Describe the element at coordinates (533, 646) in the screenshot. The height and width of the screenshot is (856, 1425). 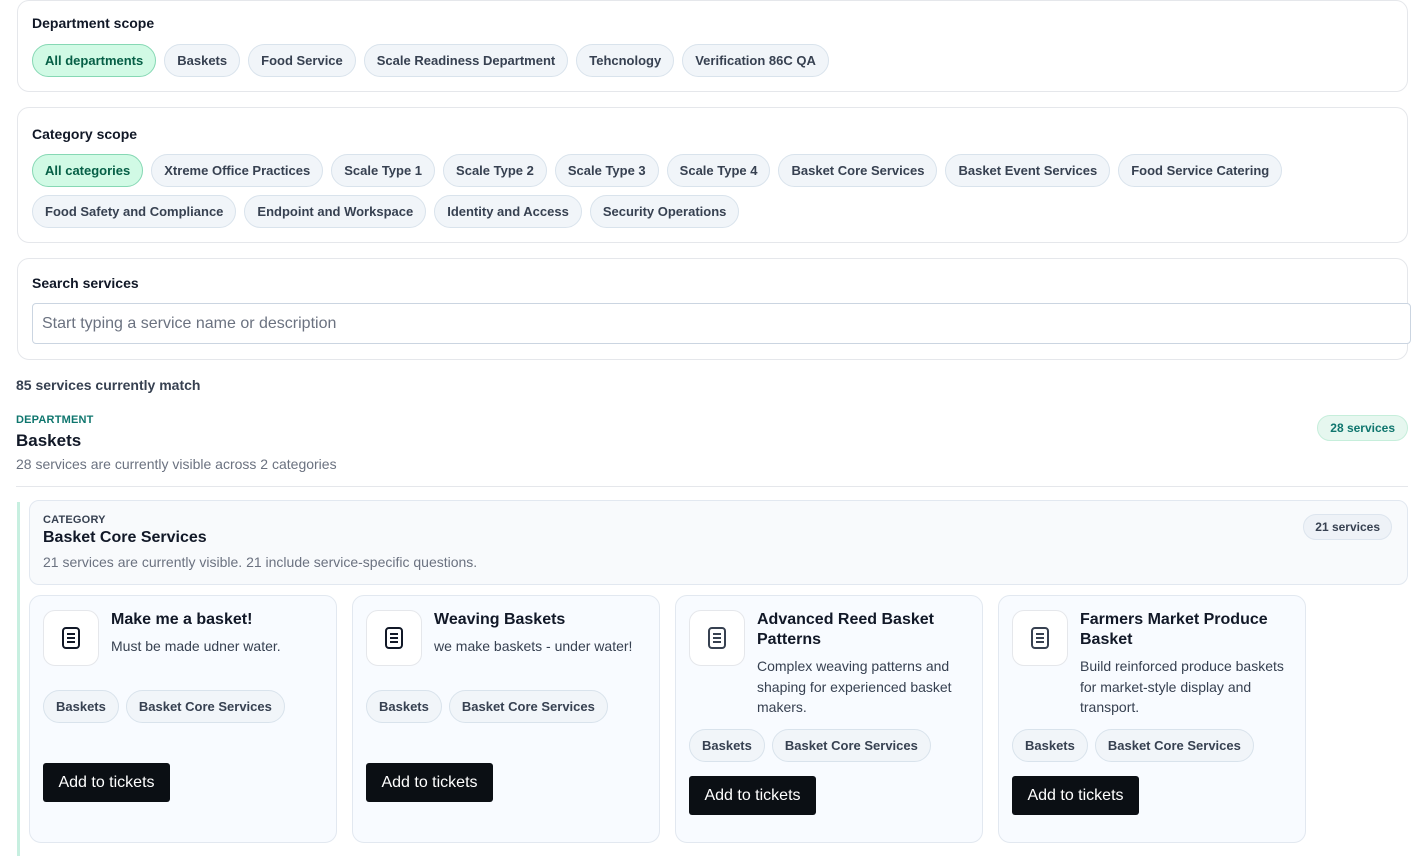
I see `service-description: we make baskets - under water!` at that location.